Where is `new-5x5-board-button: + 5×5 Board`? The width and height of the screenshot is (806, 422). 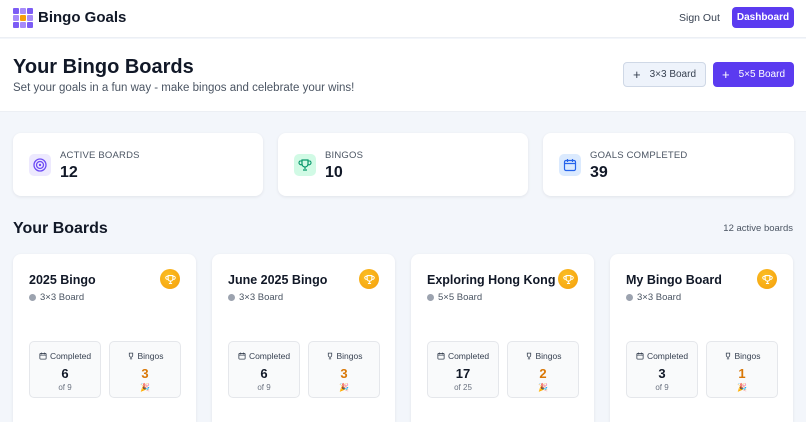
new-5x5-board-button: + 5×5 Board is located at coordinates (753, 74).